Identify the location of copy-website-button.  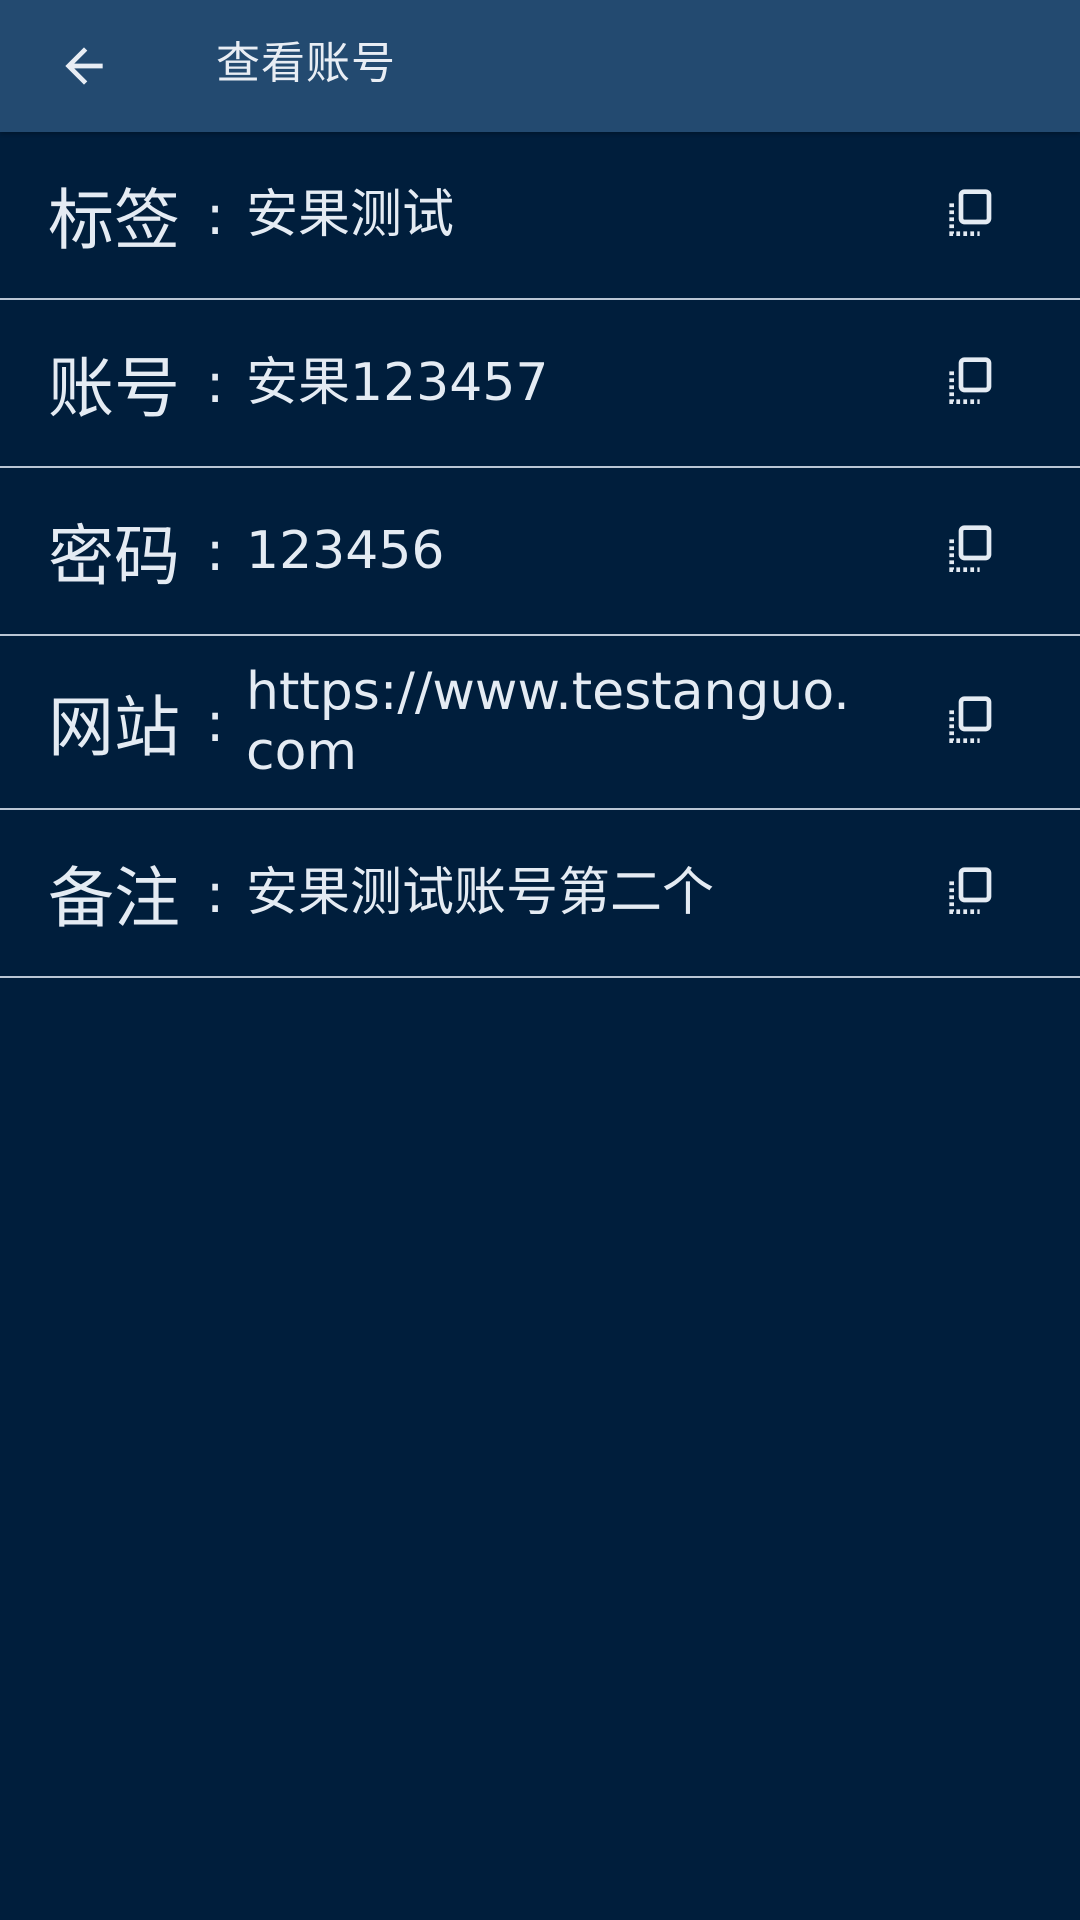
(968, 722).